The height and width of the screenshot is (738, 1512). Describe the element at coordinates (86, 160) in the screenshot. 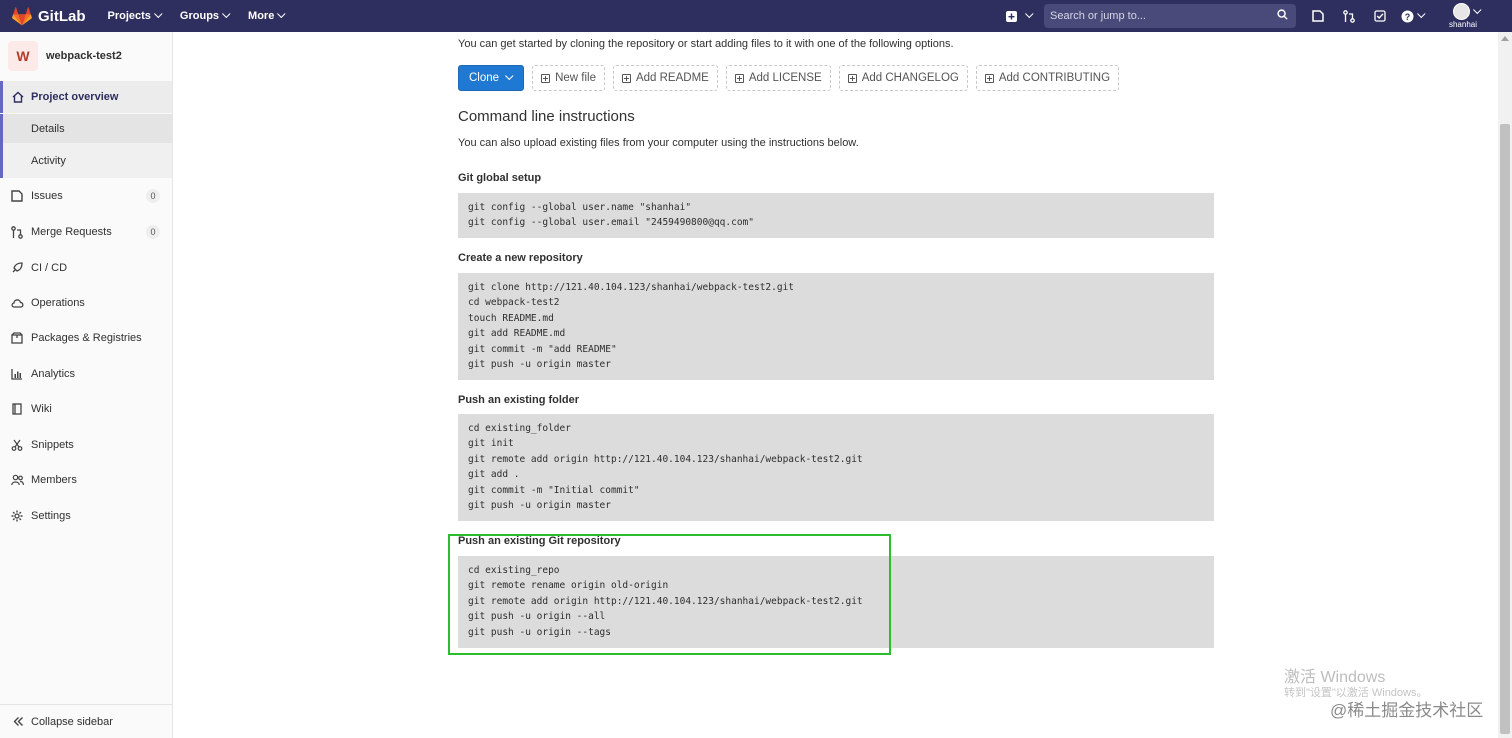

I see `sidebar-subitem-activity: Activity` at that location.